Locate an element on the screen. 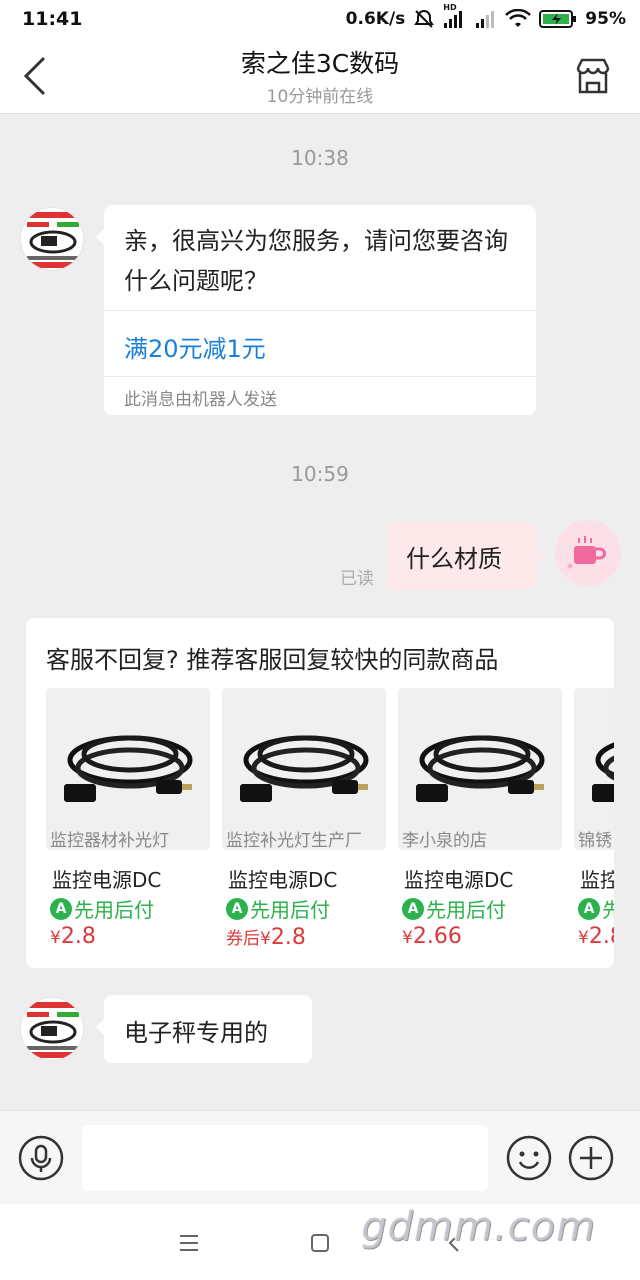 The width and height of the screenshot is (640, 1280). bot-message-text: 亲，很高兴为您服务，请问您要咨询什么问题呢？ is located at coordinates (316, 261).